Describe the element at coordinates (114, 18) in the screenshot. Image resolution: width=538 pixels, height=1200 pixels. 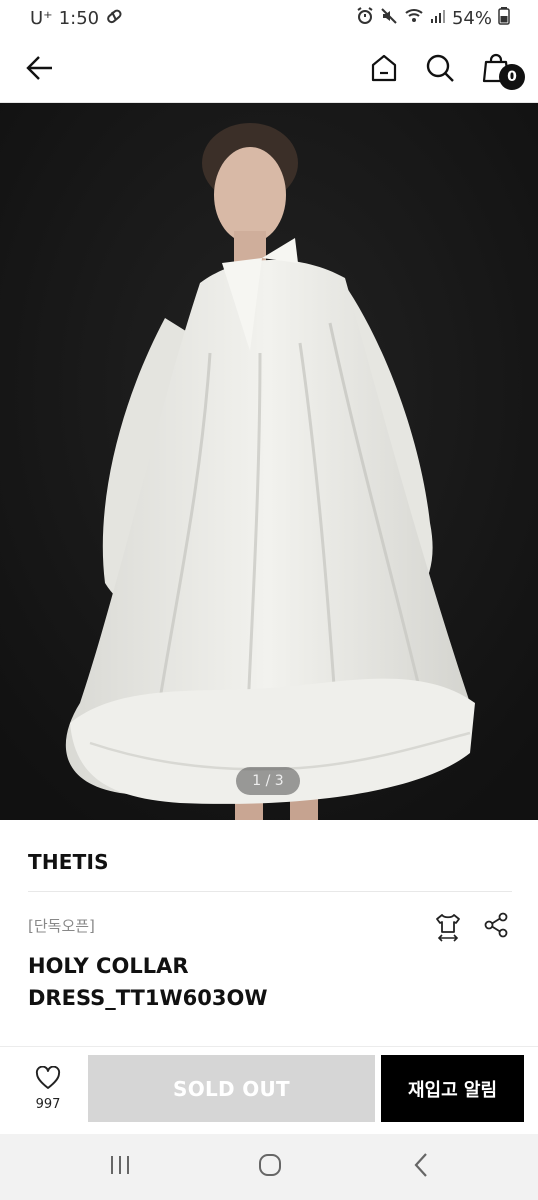
I see `pill-icon` at that location.